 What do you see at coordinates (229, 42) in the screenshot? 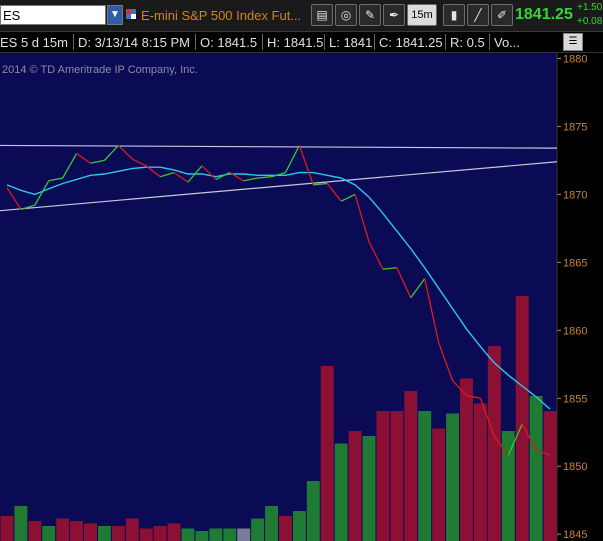
I see `open-label: O: 1841.5` at bounding box center [229, 42].